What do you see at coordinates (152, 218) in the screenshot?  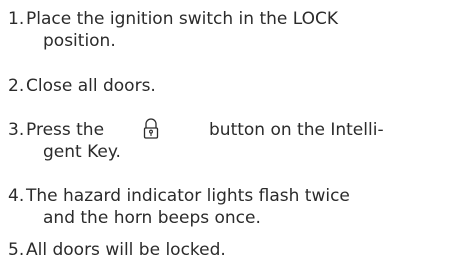 I see `step-text-continued: and the horn beeps once.` at bounding box center [152, 218].